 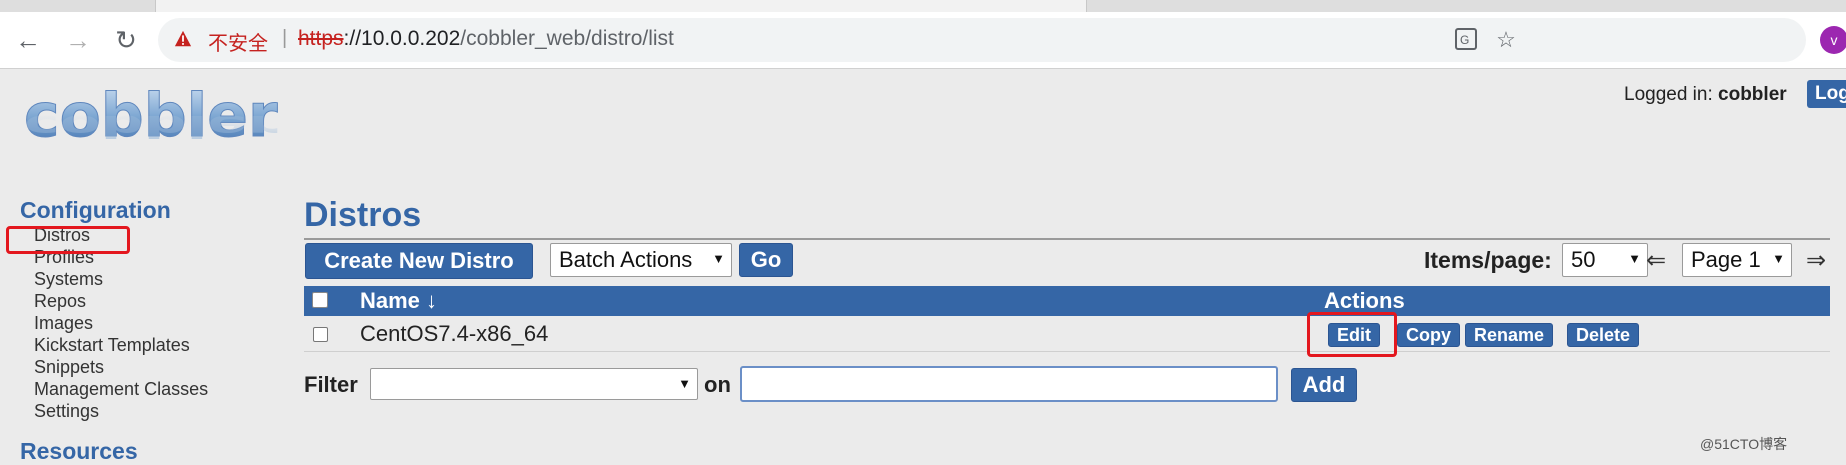 What do you see at coordinates (1009, 384) in the screenshot?
I see `filter-value-input` at bounding box center [1009, 384].